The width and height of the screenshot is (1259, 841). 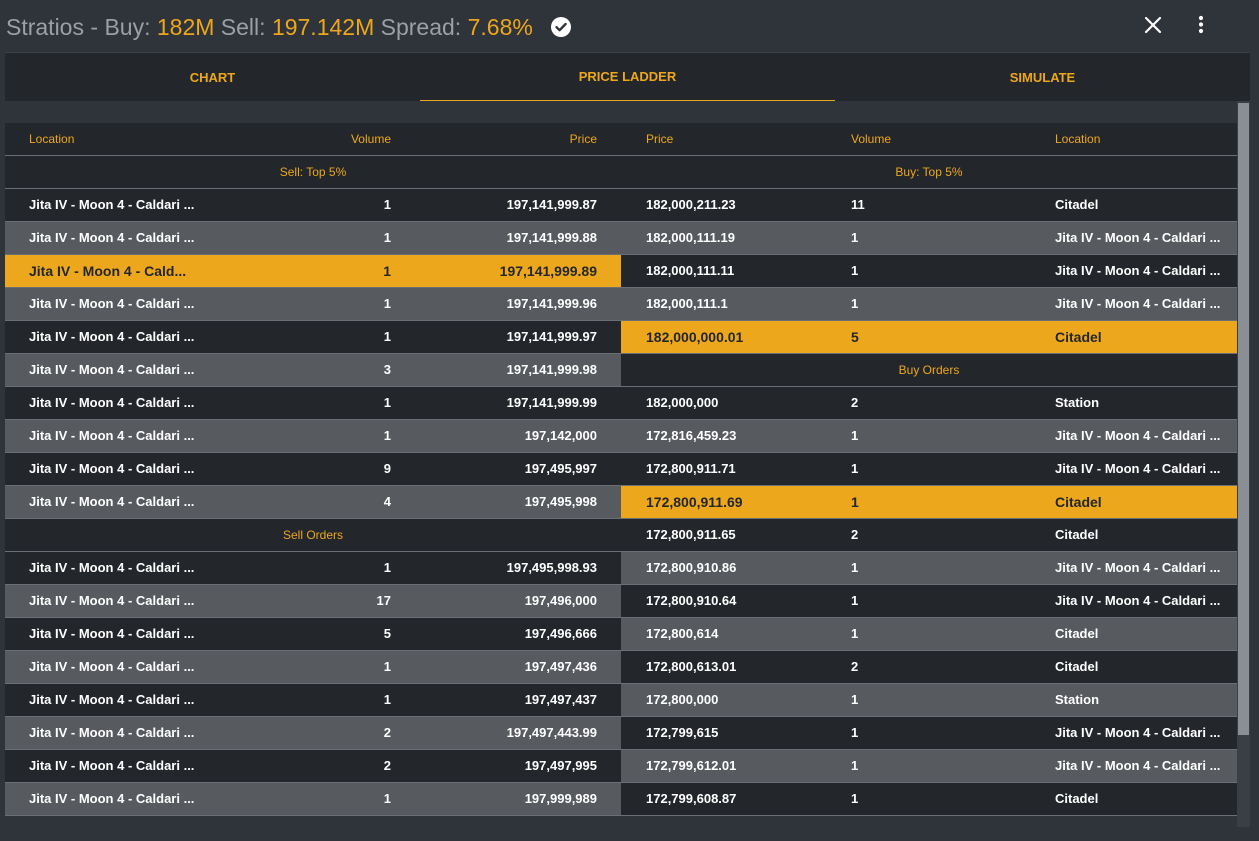 I want to click on cell-price: 197,142,000, so click(x=560, y=435).